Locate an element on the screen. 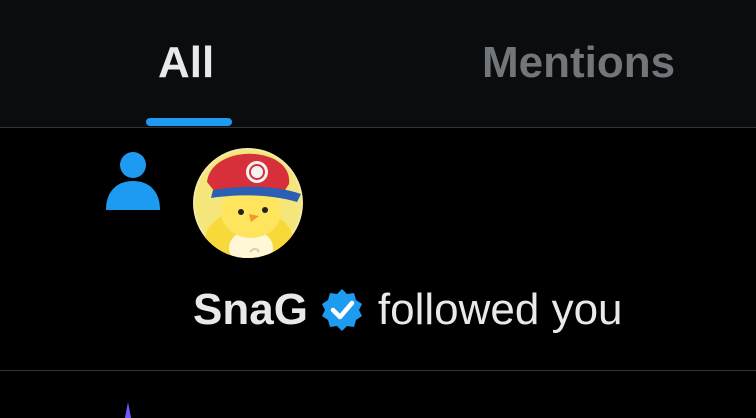  person-icon is located at coordinates (133, 181).